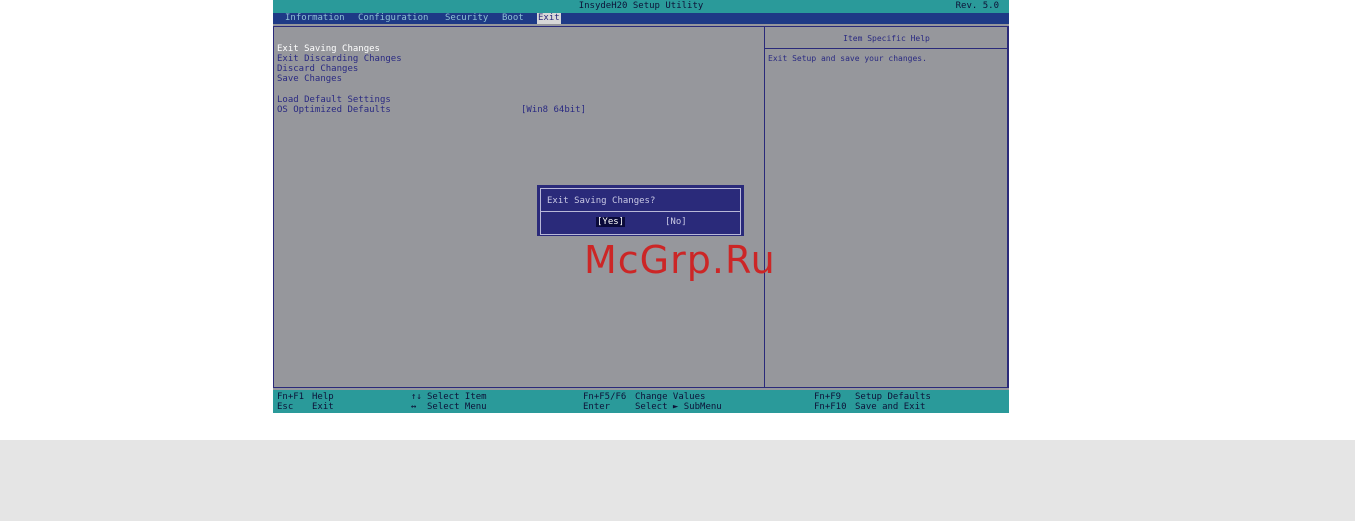  I want to click on hint-change-values: Fn+F5/F6 Change Values, so click(644, 397).